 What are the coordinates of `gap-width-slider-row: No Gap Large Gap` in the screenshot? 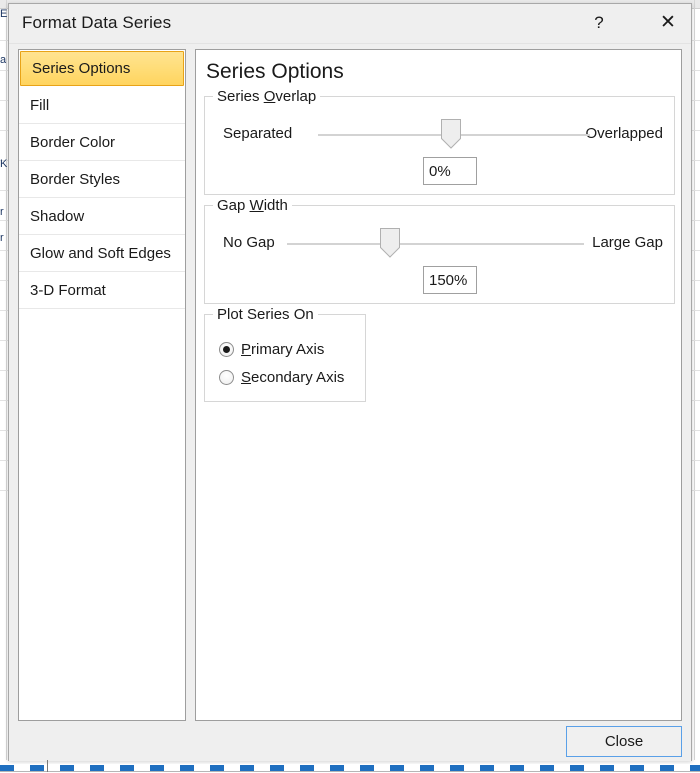 It's located at (439, 245).